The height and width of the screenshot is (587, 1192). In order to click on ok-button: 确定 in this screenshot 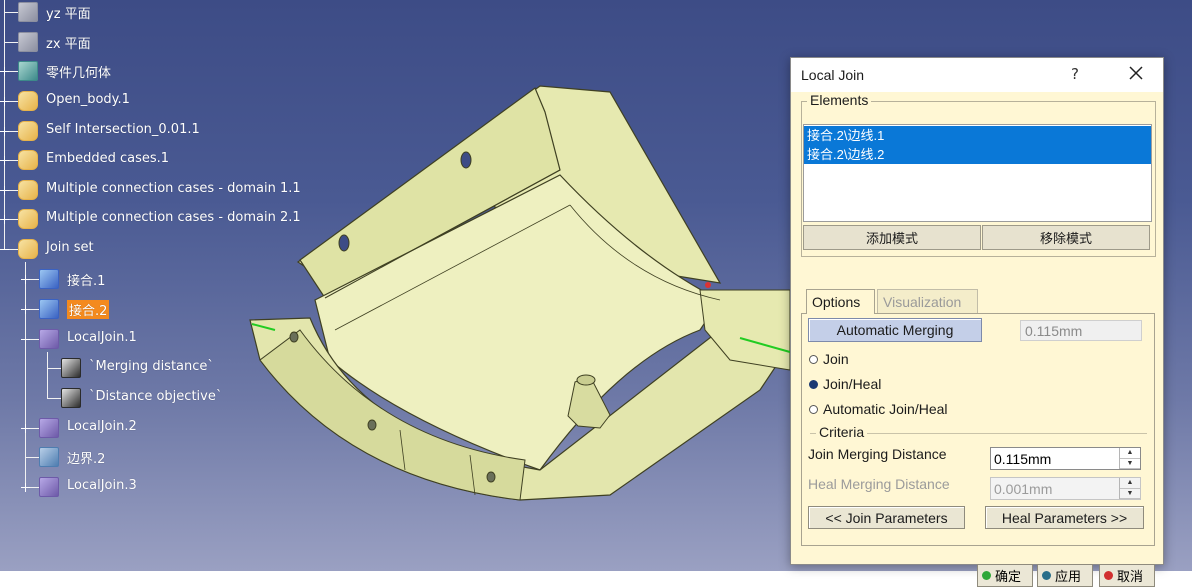, I will do `click(1005, 575)`.